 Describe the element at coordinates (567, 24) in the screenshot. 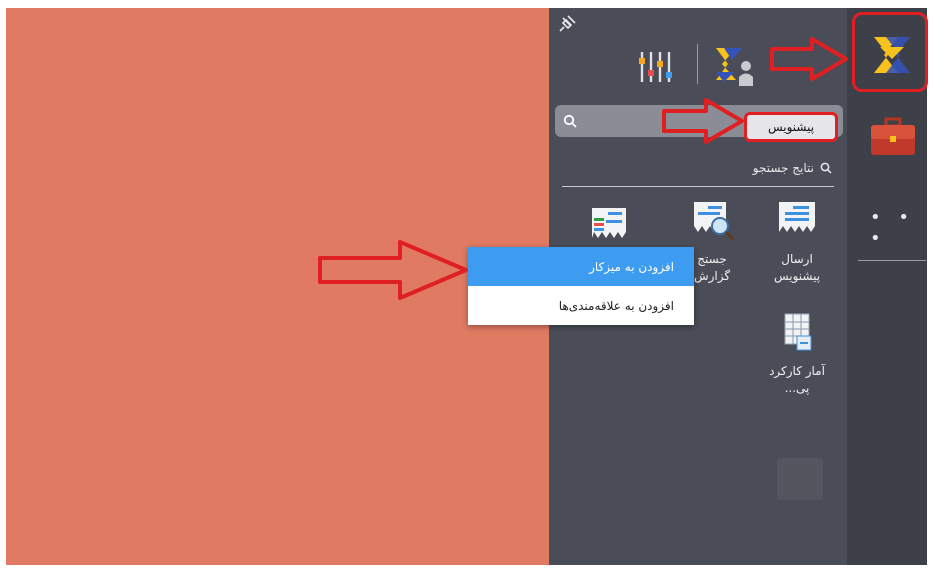

I see `pin-icon` at that location.